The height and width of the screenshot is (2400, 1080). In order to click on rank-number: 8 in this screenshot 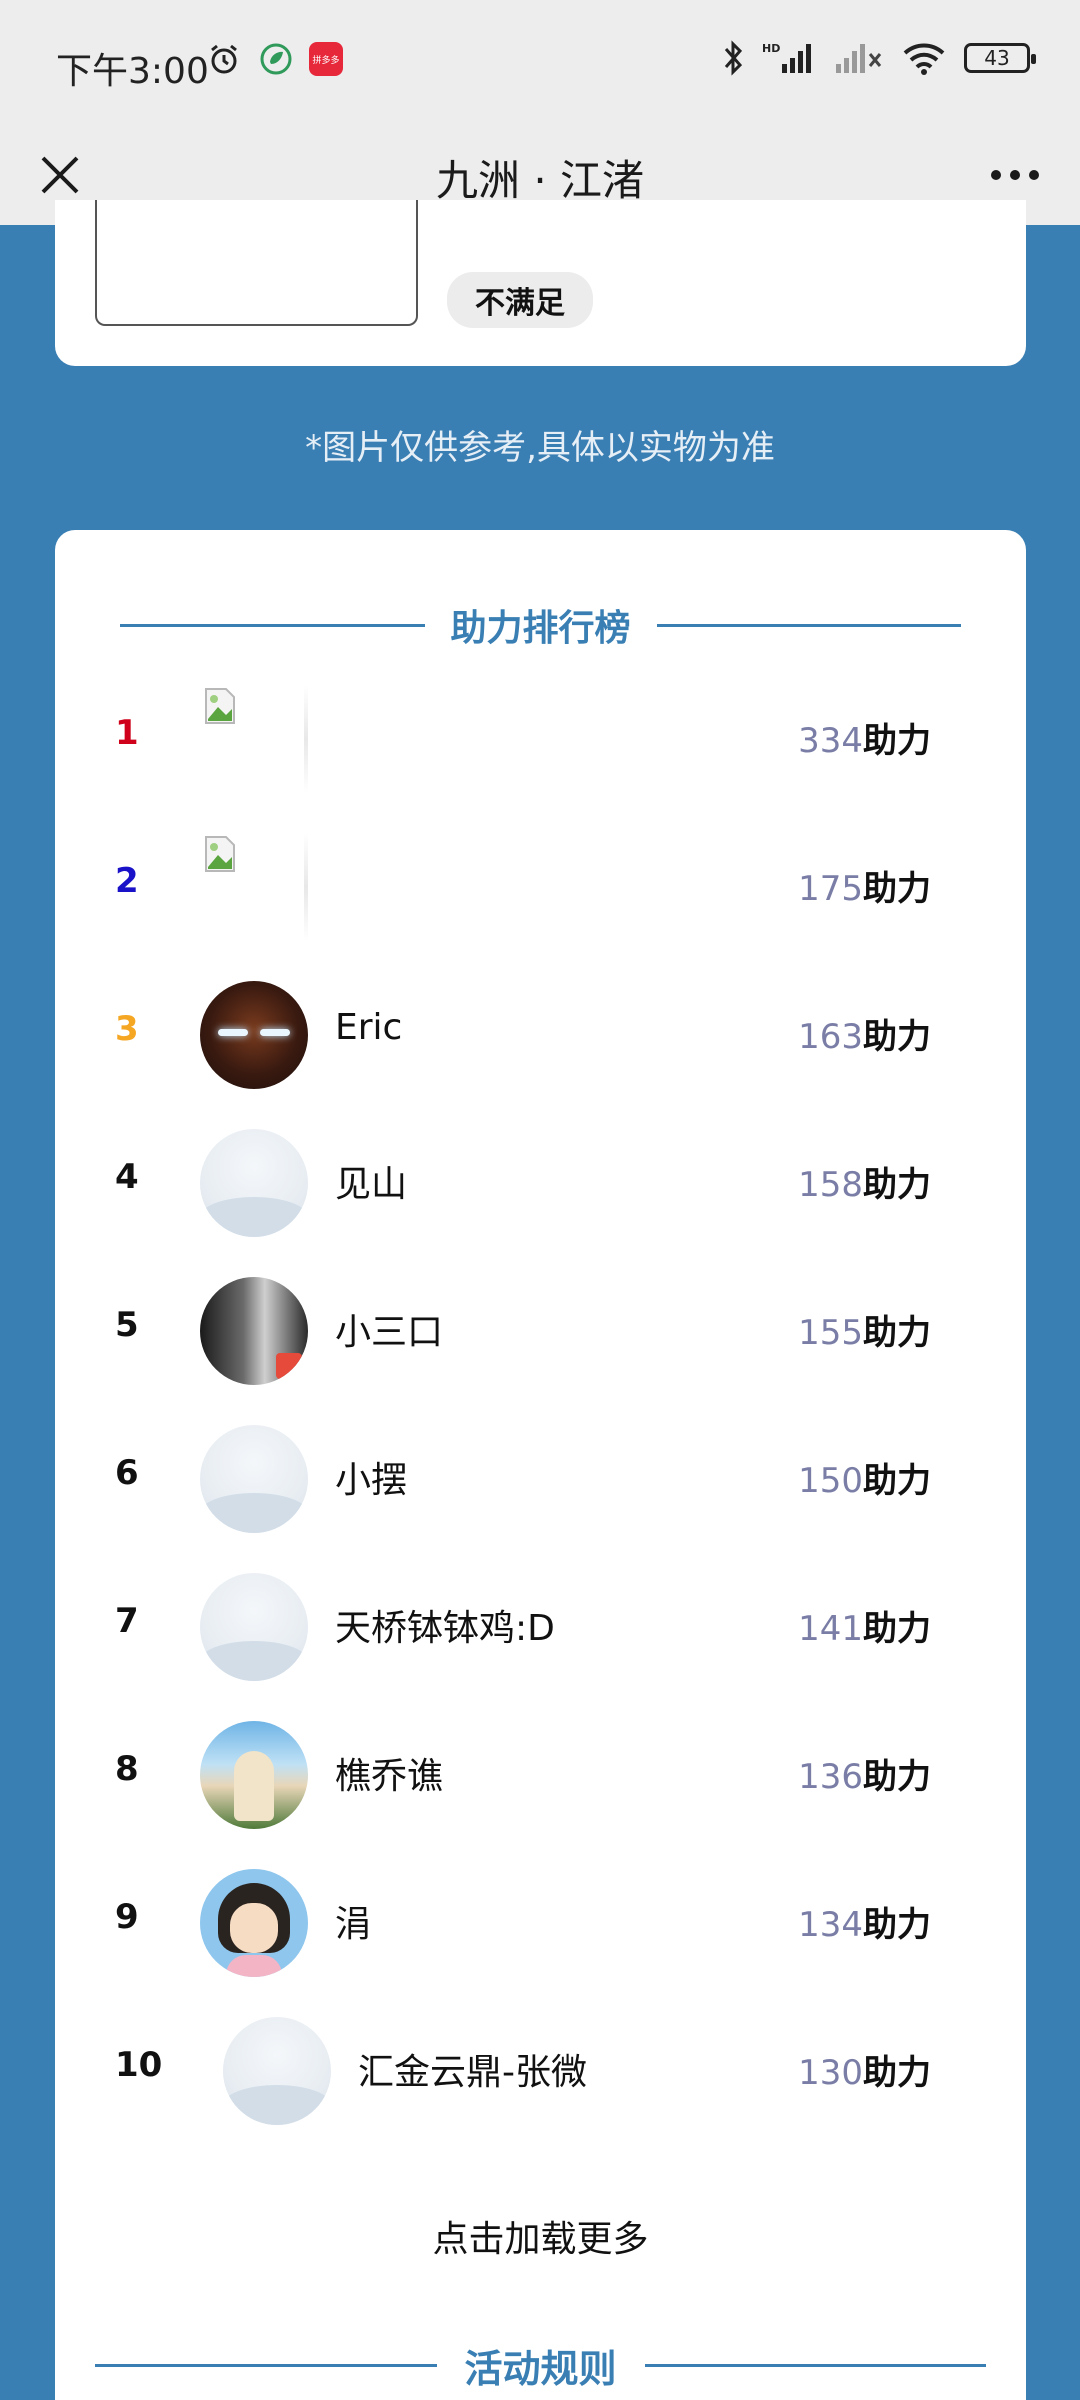, I will do `click(127, 1769)`.